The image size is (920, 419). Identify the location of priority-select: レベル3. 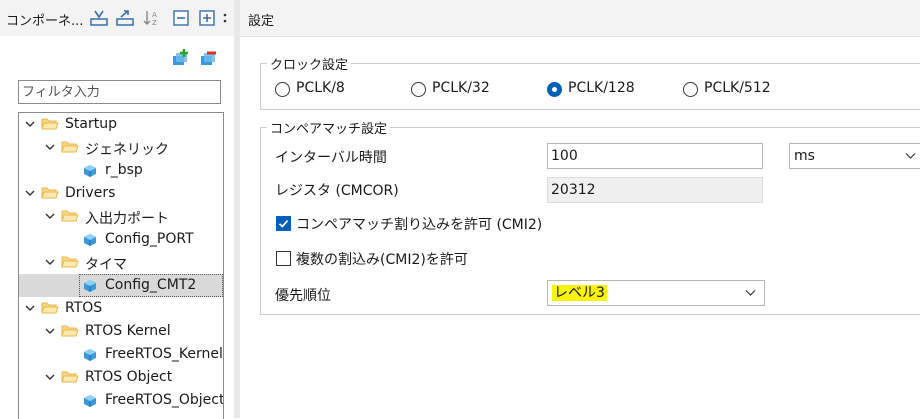
(656, 293).